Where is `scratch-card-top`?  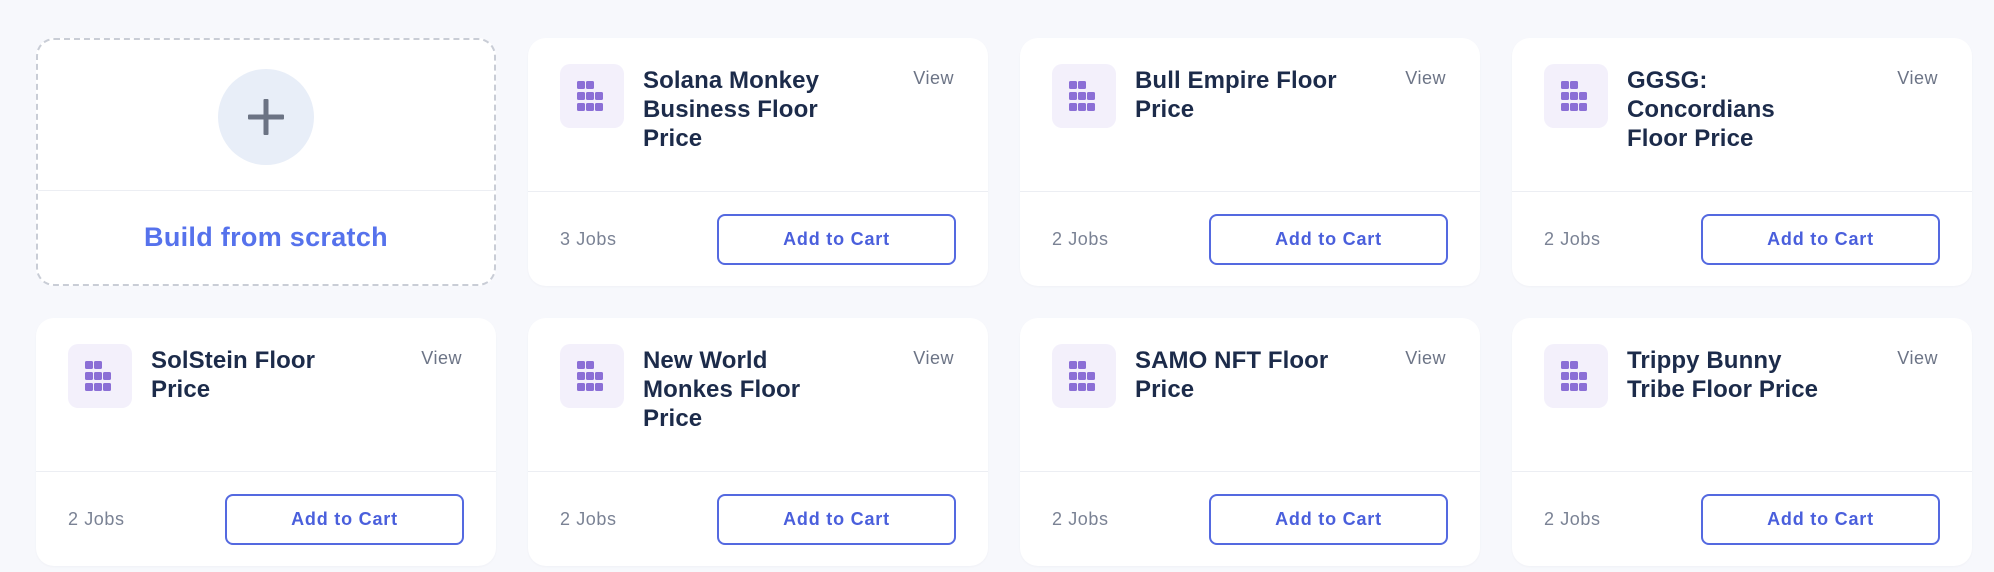 scratch-card-top is located at coordinates (266, 115).